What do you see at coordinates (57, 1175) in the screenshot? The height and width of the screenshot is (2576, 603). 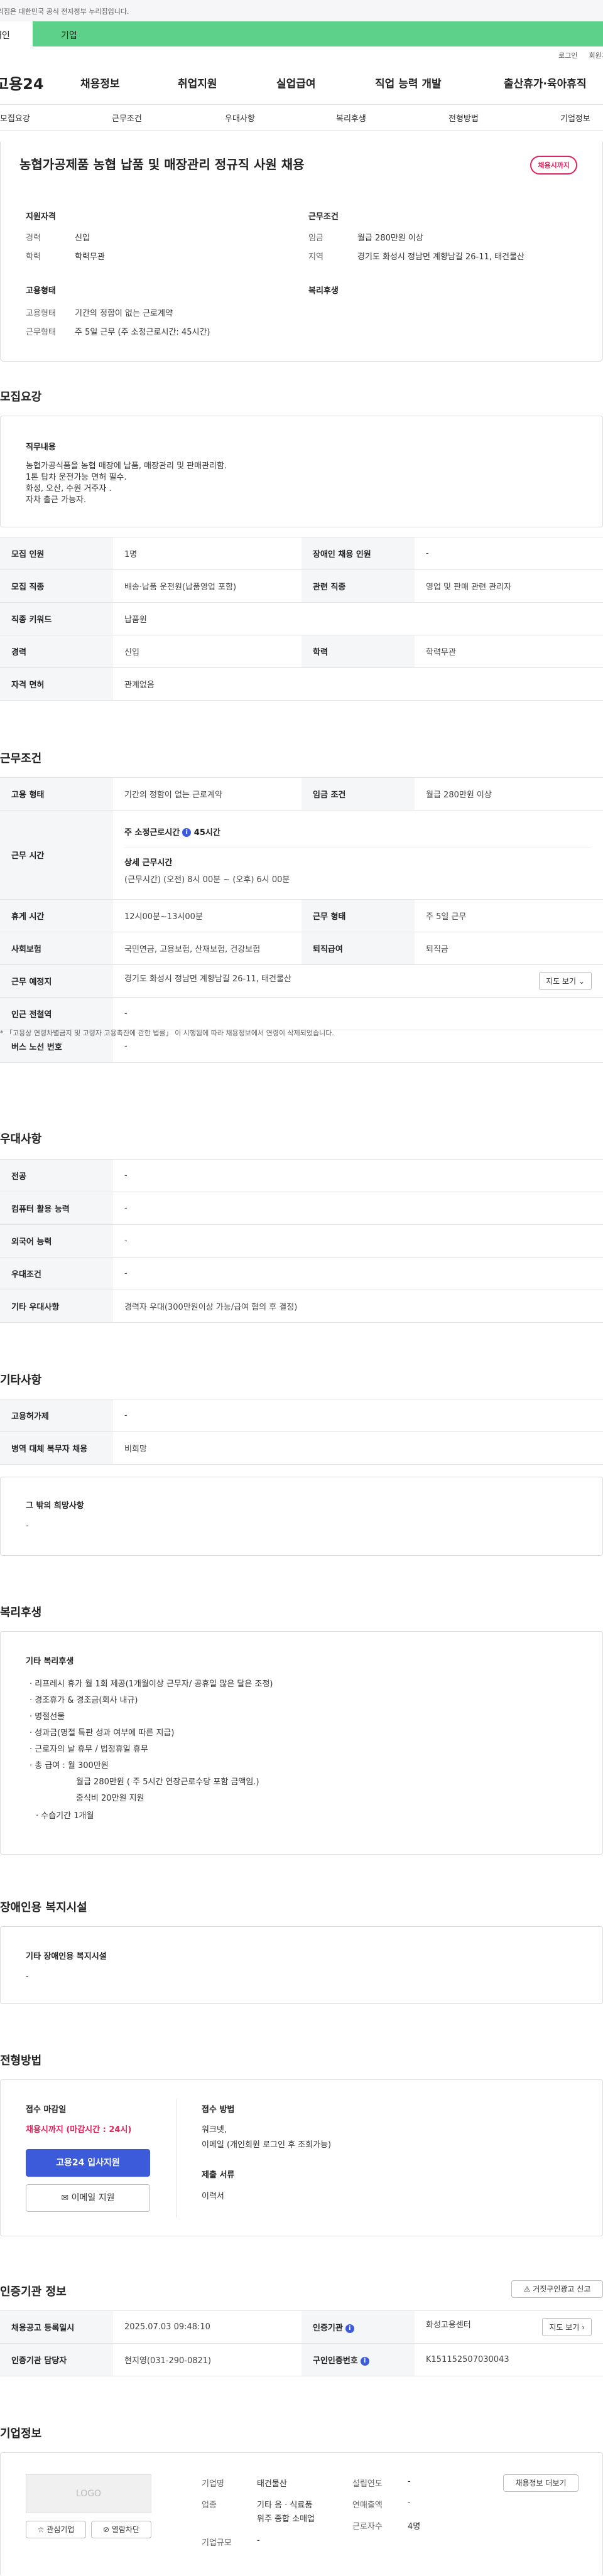 I see `row-label: 전공` at bounding box center [57, 1175].